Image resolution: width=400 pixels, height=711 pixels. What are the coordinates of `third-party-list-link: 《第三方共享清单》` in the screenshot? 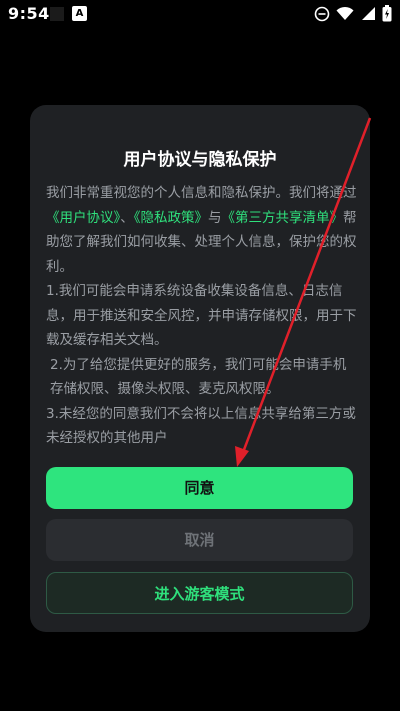 It's located at (283, 218).